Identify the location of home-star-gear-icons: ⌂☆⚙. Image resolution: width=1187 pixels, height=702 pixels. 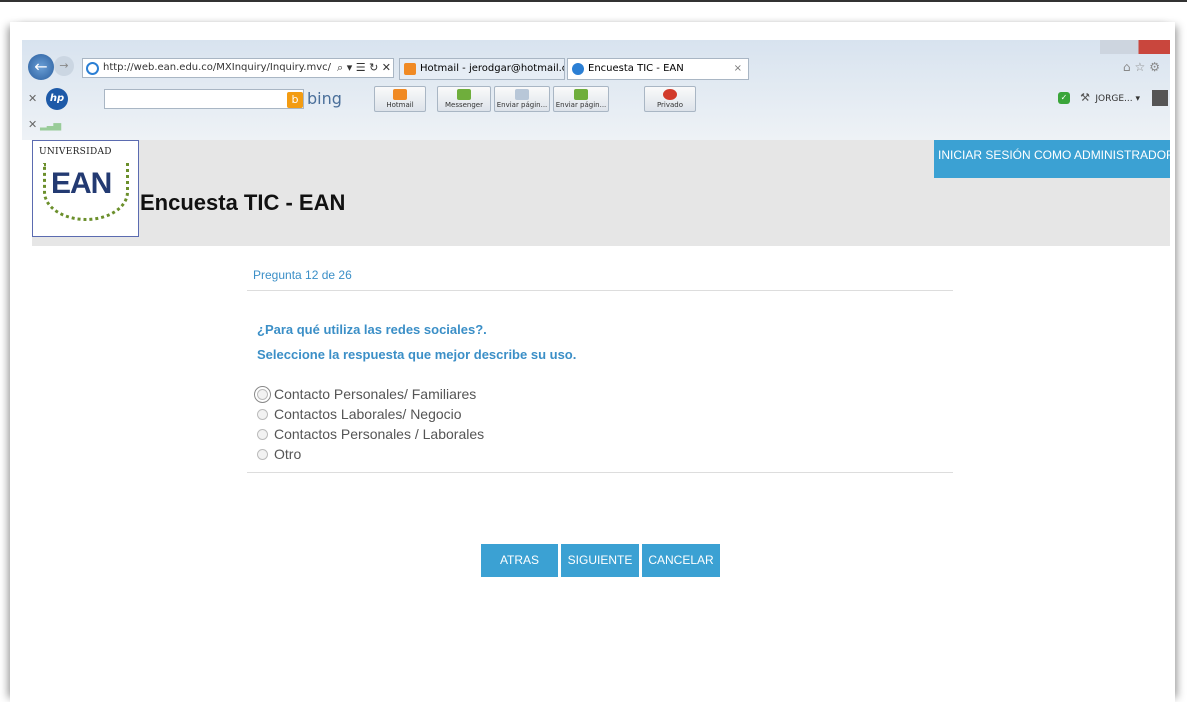
(1143, 67).